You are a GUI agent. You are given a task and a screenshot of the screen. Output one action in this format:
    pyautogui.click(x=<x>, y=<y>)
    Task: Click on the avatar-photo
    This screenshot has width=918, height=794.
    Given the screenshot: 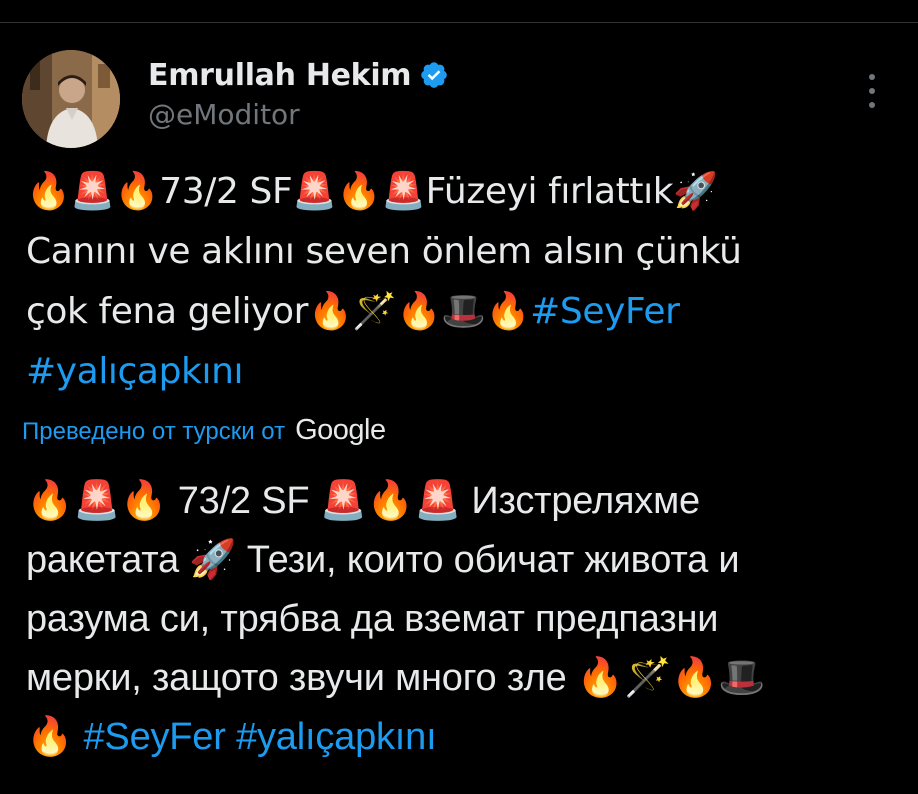 What is the action you would take?
    pyautogui.click(x=71, y=99)
    